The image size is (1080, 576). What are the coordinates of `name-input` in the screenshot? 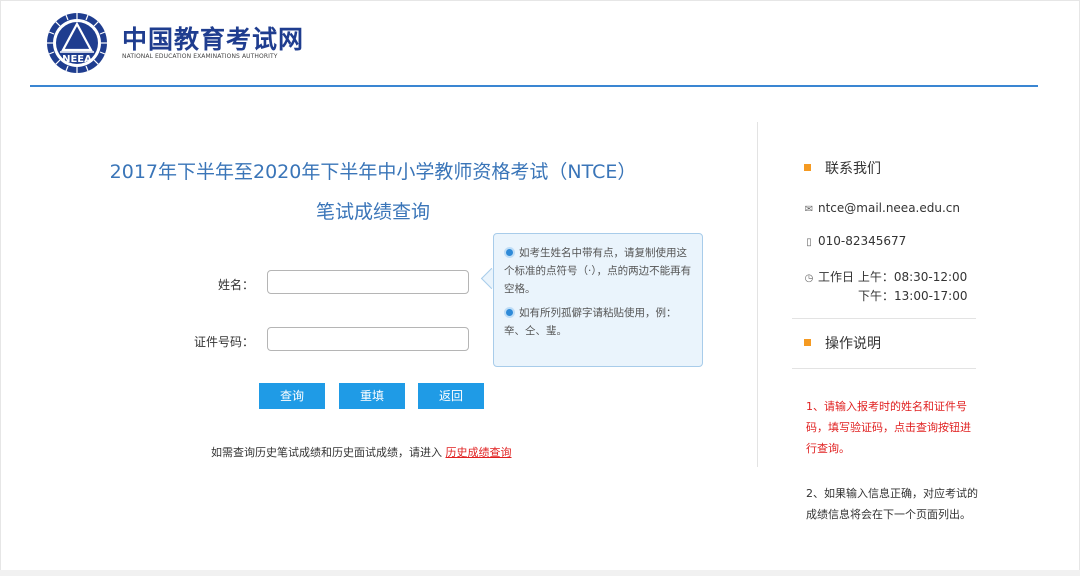 It's located at (368, 282).